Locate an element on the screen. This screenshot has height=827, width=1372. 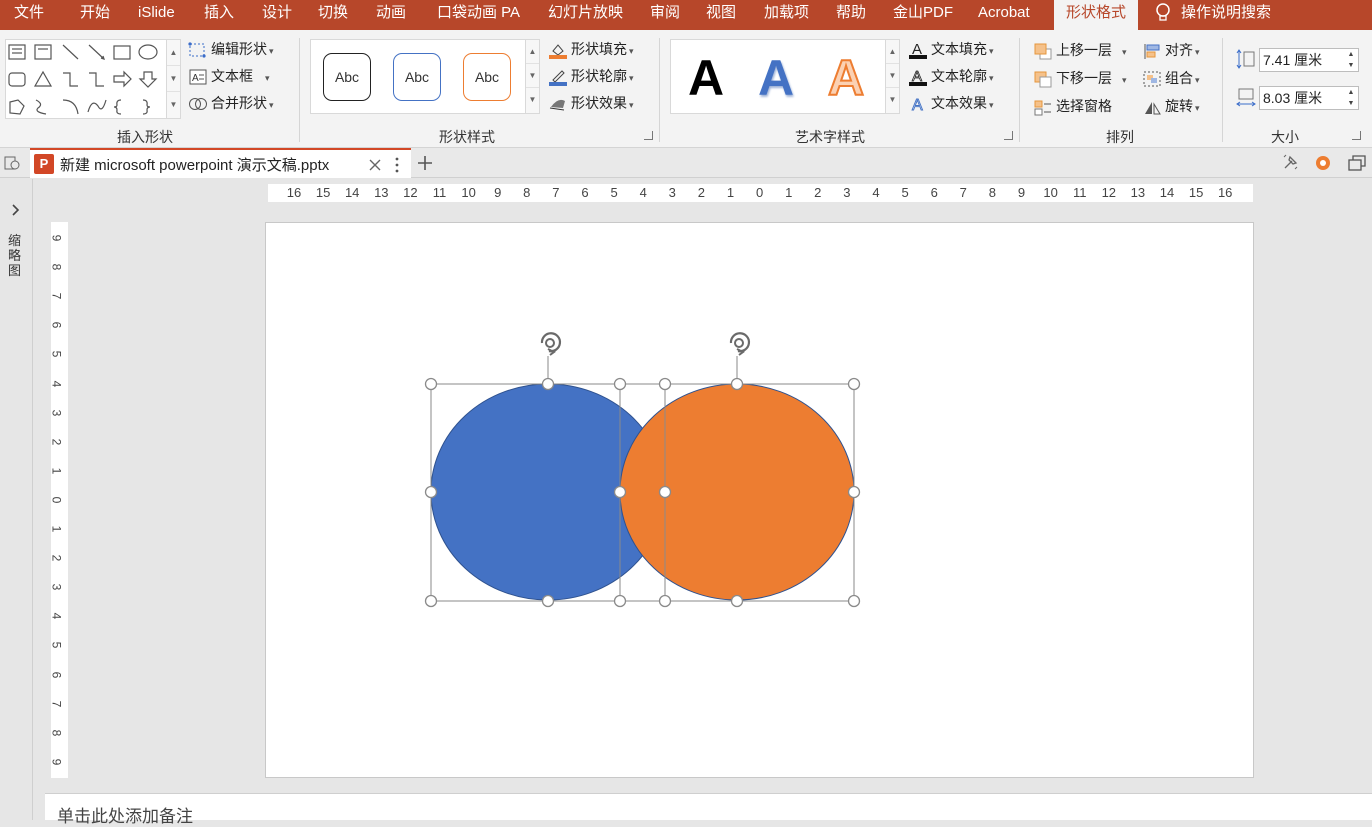
text-fill-button: A 文本填充 ▾ is located at coordinates (951, 49).